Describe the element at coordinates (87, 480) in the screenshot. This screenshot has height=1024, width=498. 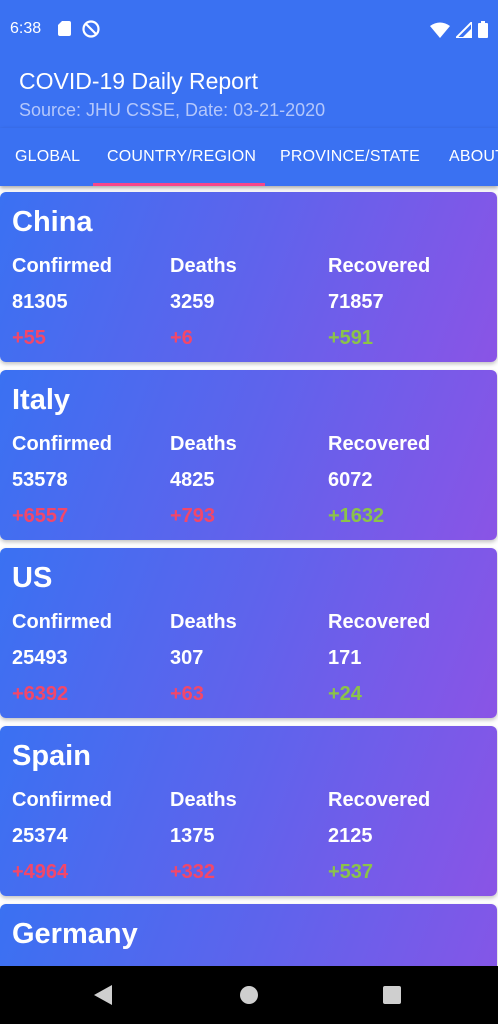
I see `confirmed-column: Confirmed 53578 +6557` at that location.